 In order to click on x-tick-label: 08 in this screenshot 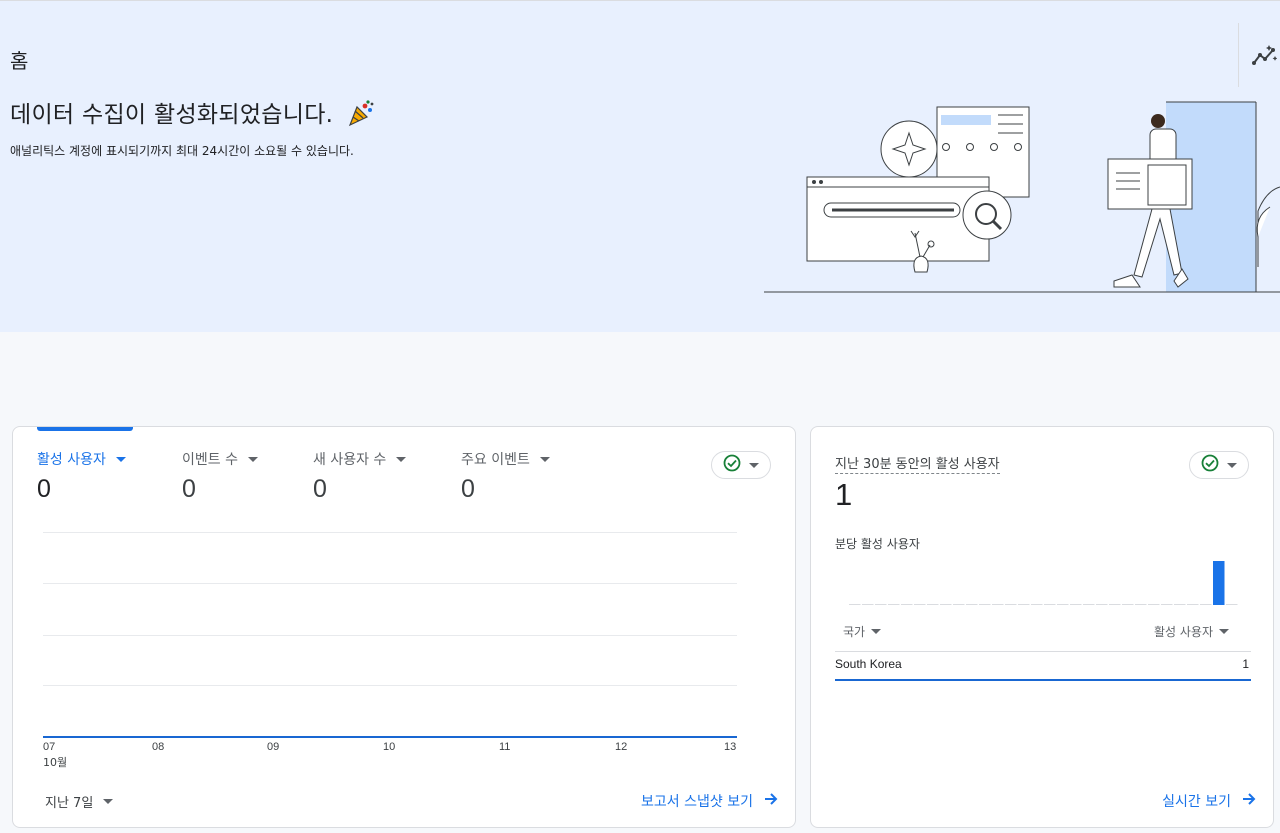, I will do `click(158, 747)`.